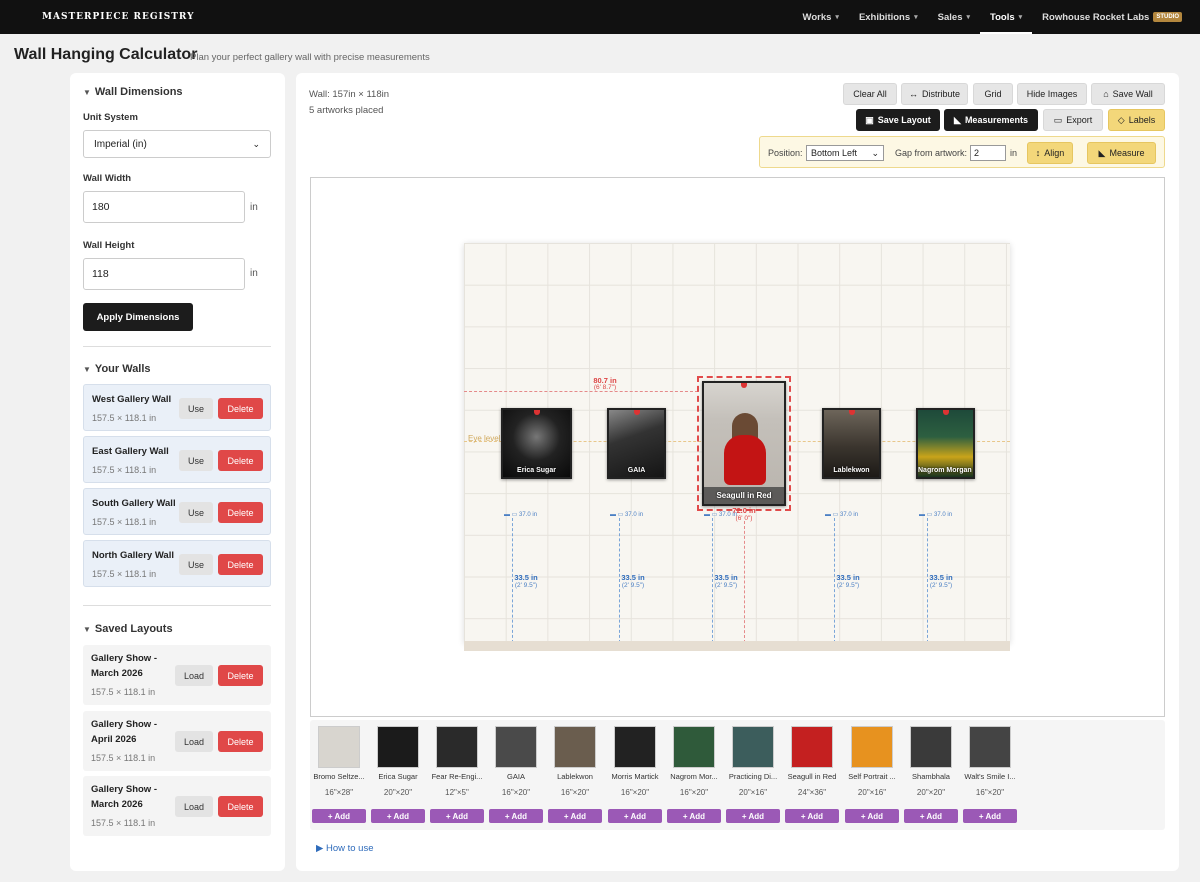 Image resolution: width=1200 pixels, height=882 pixels. Describe the element at coordinates (177, 346) in the screenshot. I see `divider` at that location.